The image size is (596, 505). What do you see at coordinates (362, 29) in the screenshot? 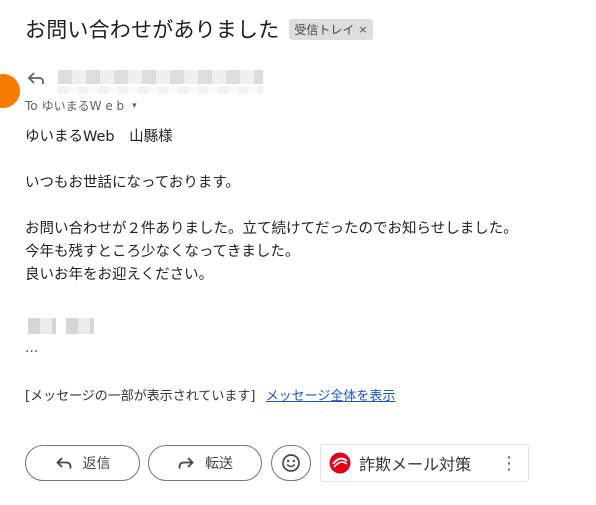
I see `remove-label-icon: ×` at bounding box center [362, 29].